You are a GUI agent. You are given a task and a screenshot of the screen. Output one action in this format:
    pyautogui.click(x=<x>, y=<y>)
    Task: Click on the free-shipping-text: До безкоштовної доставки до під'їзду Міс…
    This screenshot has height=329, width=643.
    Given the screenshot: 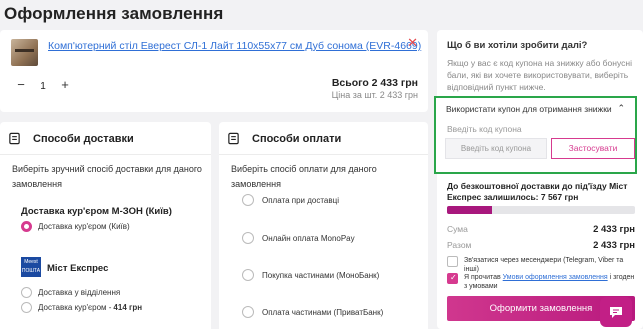 What is the action you would take?
    pyautogui.click(x=537, y=191)
    